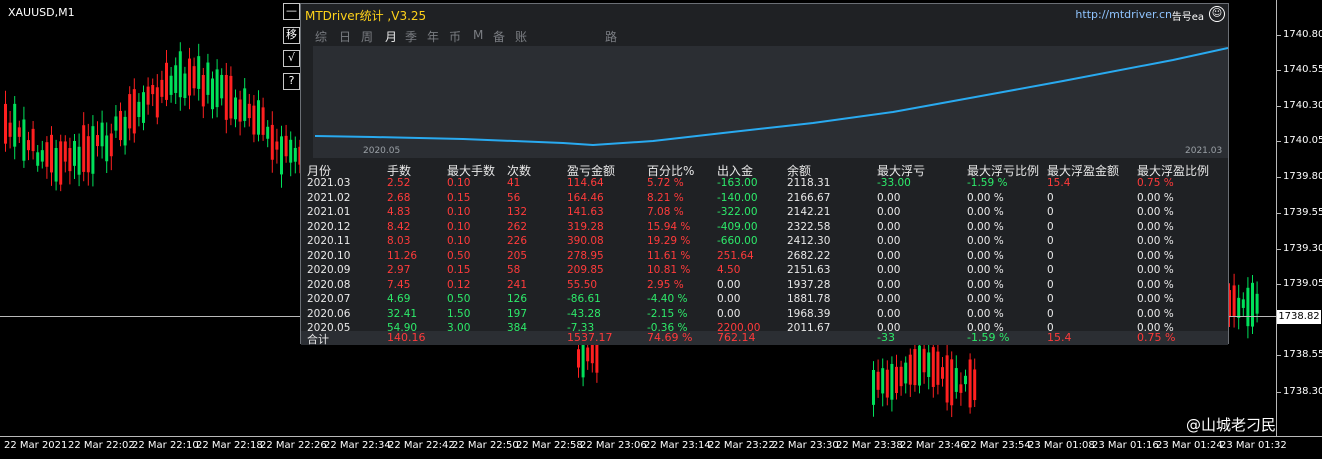 The image size is (1322, 459). What do you see at coordinates (1253, 445) in the screenshot?
I see `time-tick: 23 Mar 01:32` at bounding box center [1253, 445].